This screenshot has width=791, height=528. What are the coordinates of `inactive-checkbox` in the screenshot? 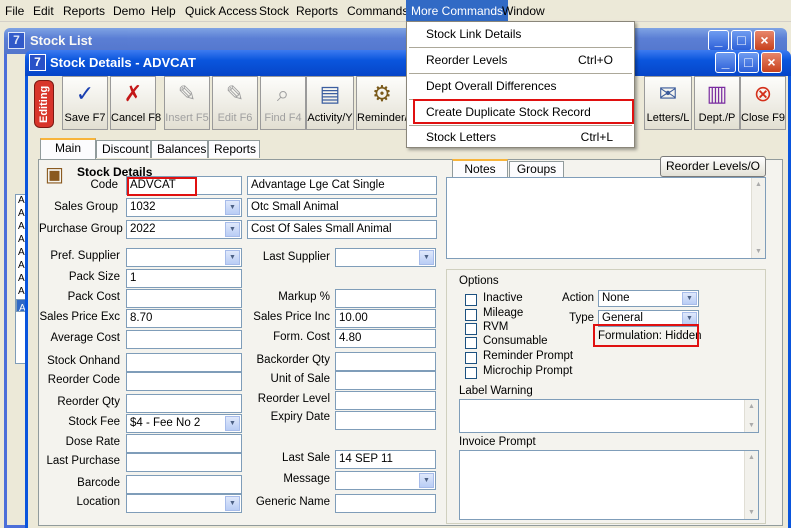 It's located at (471, 300).